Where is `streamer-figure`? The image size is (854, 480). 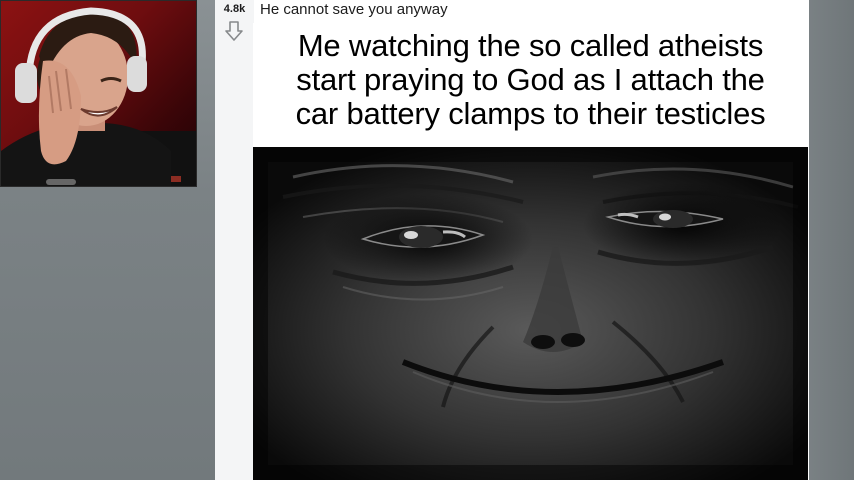
streamer-figure is located at coordinates (98, 96).